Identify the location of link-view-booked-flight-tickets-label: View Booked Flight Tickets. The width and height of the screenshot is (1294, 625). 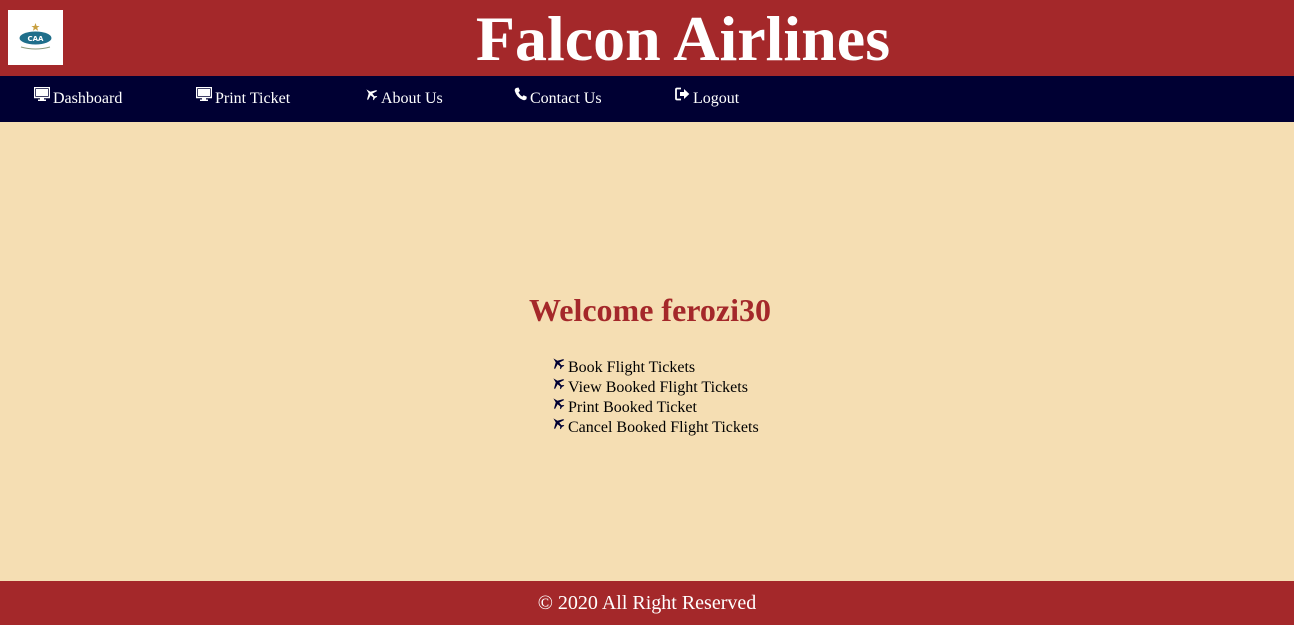
(658, 387).